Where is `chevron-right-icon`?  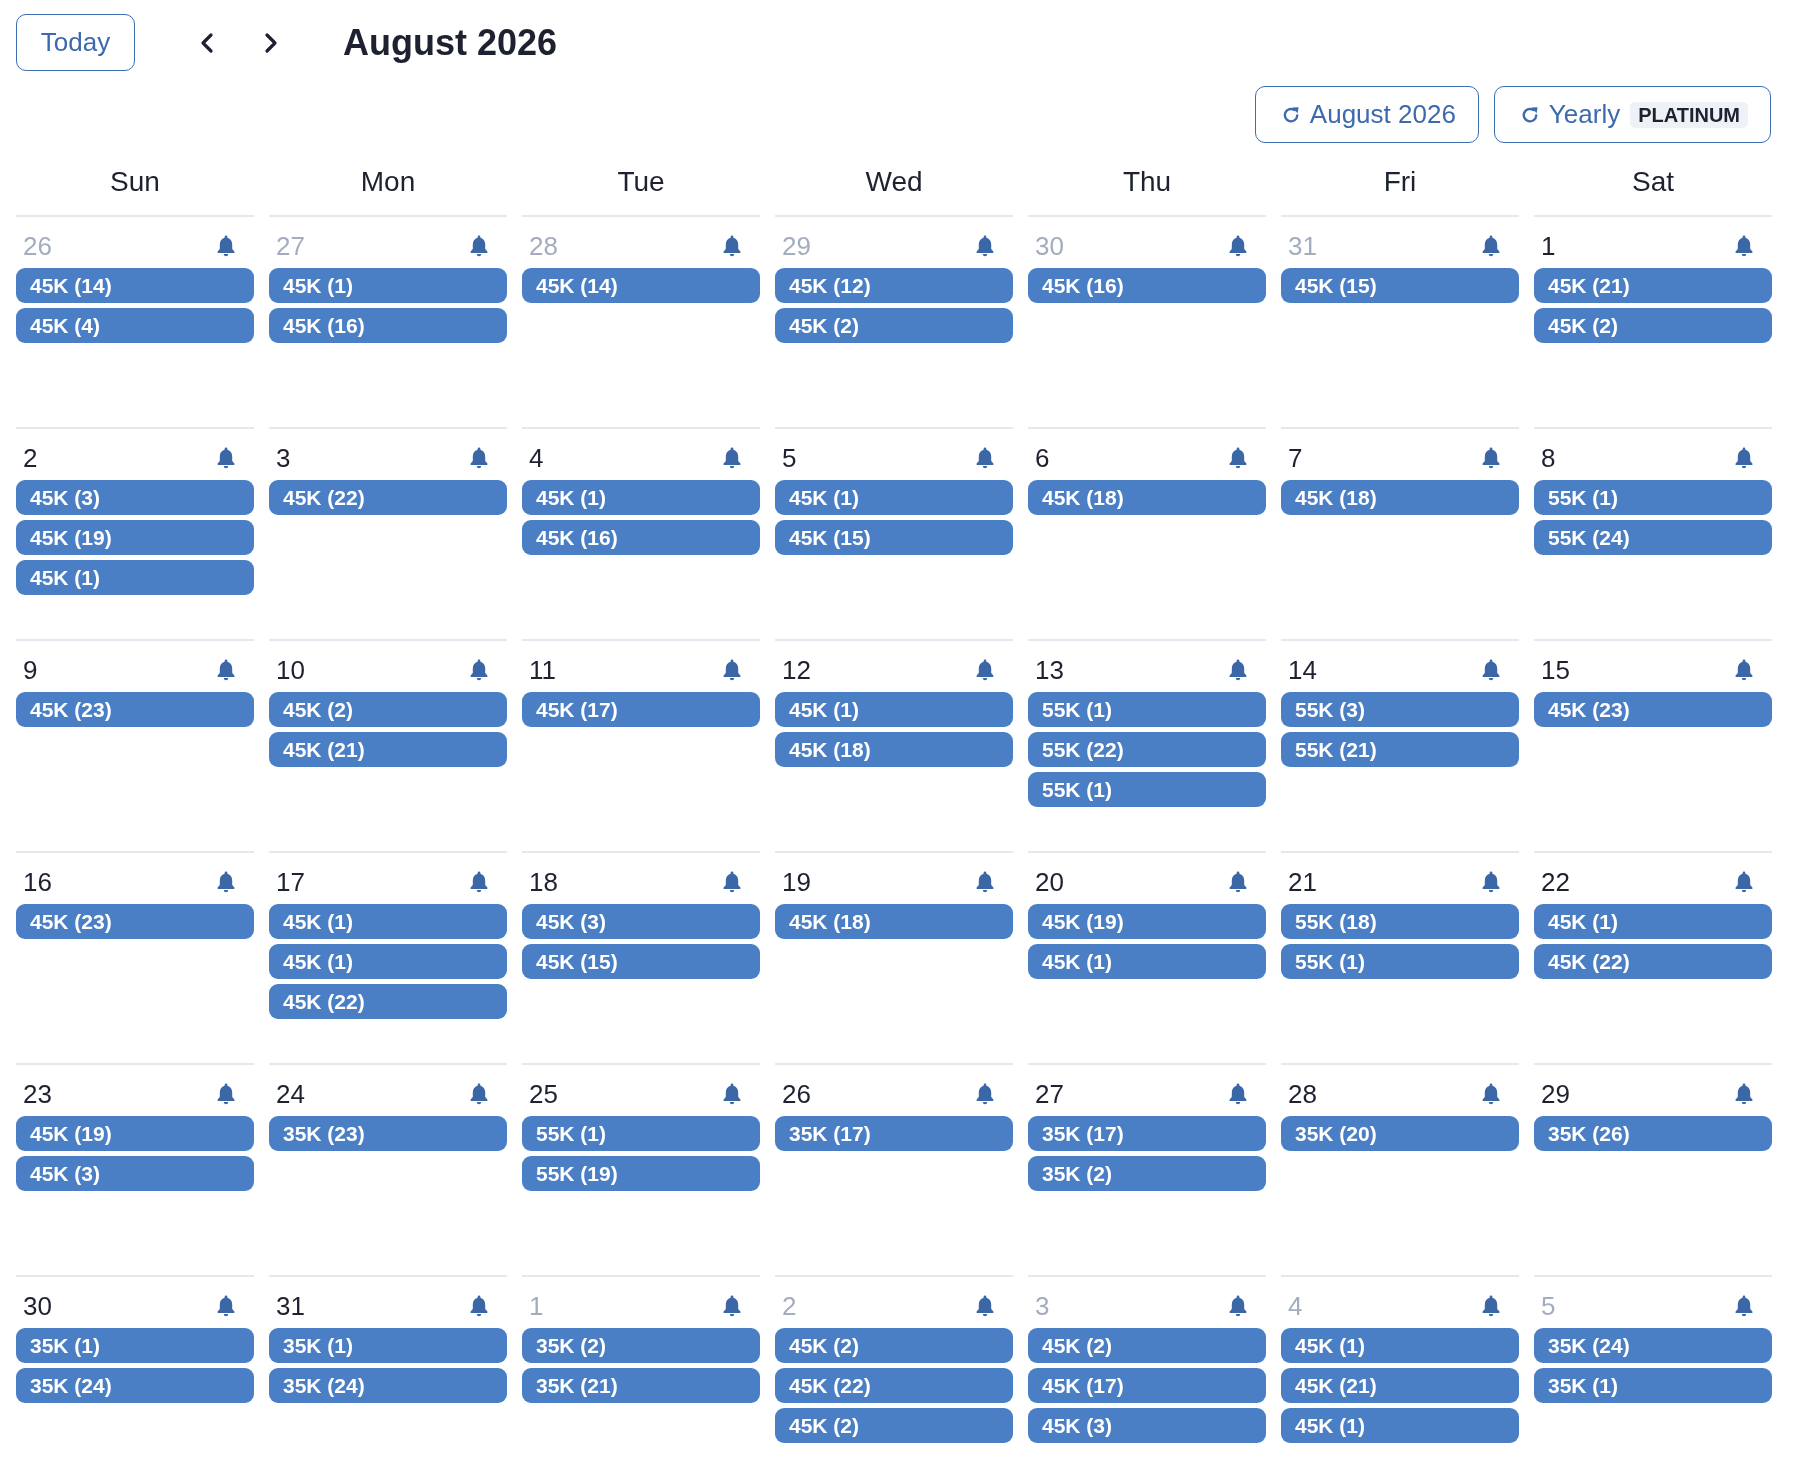
chevron-right-icon is located at coordinates (271, 42).